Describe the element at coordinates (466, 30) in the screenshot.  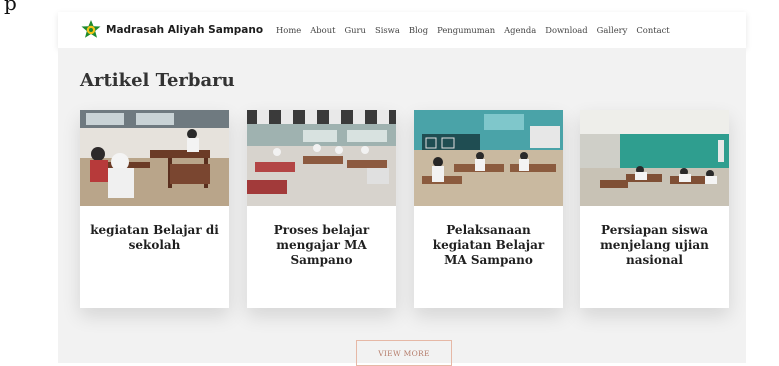
I see `nav-pengumuman: Pengumuman` at that location.